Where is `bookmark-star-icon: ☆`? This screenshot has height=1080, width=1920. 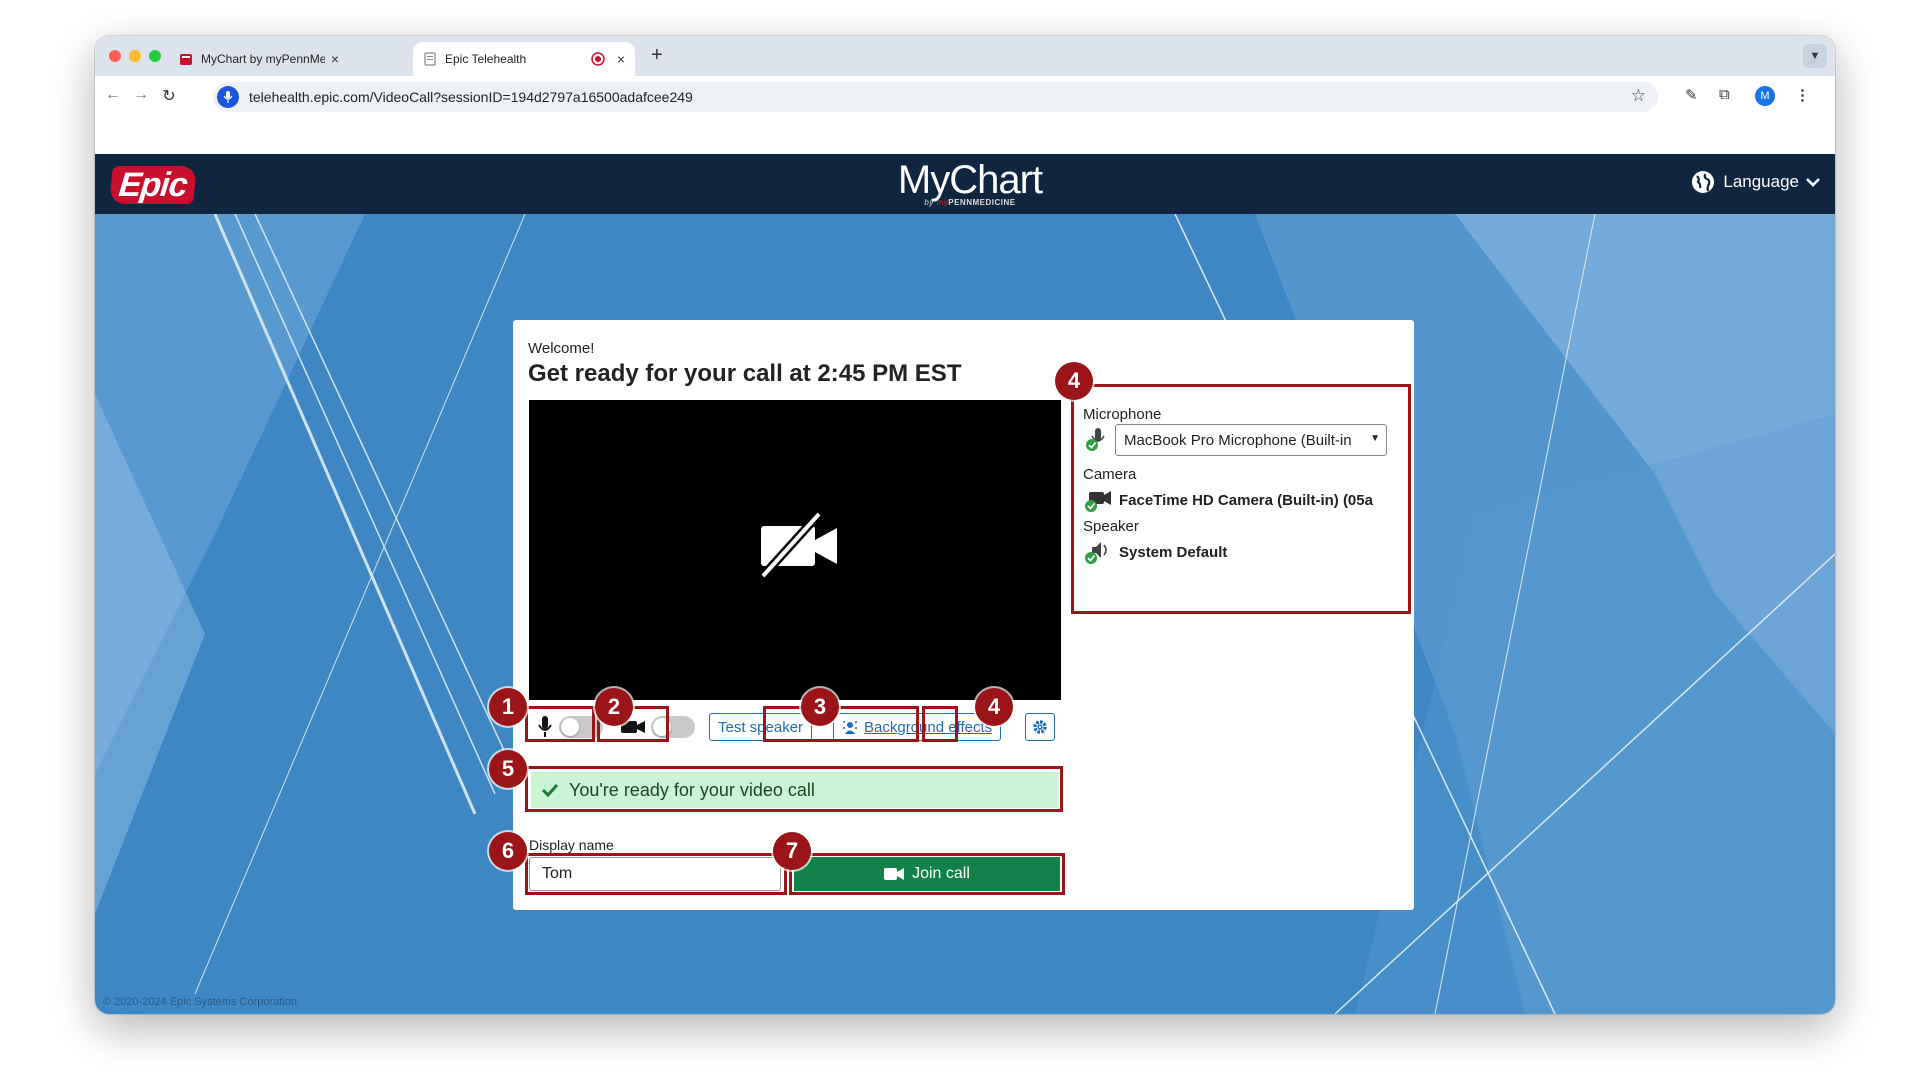
bookmark-star-icon: ☆ is located at coordinates (1638, 96).